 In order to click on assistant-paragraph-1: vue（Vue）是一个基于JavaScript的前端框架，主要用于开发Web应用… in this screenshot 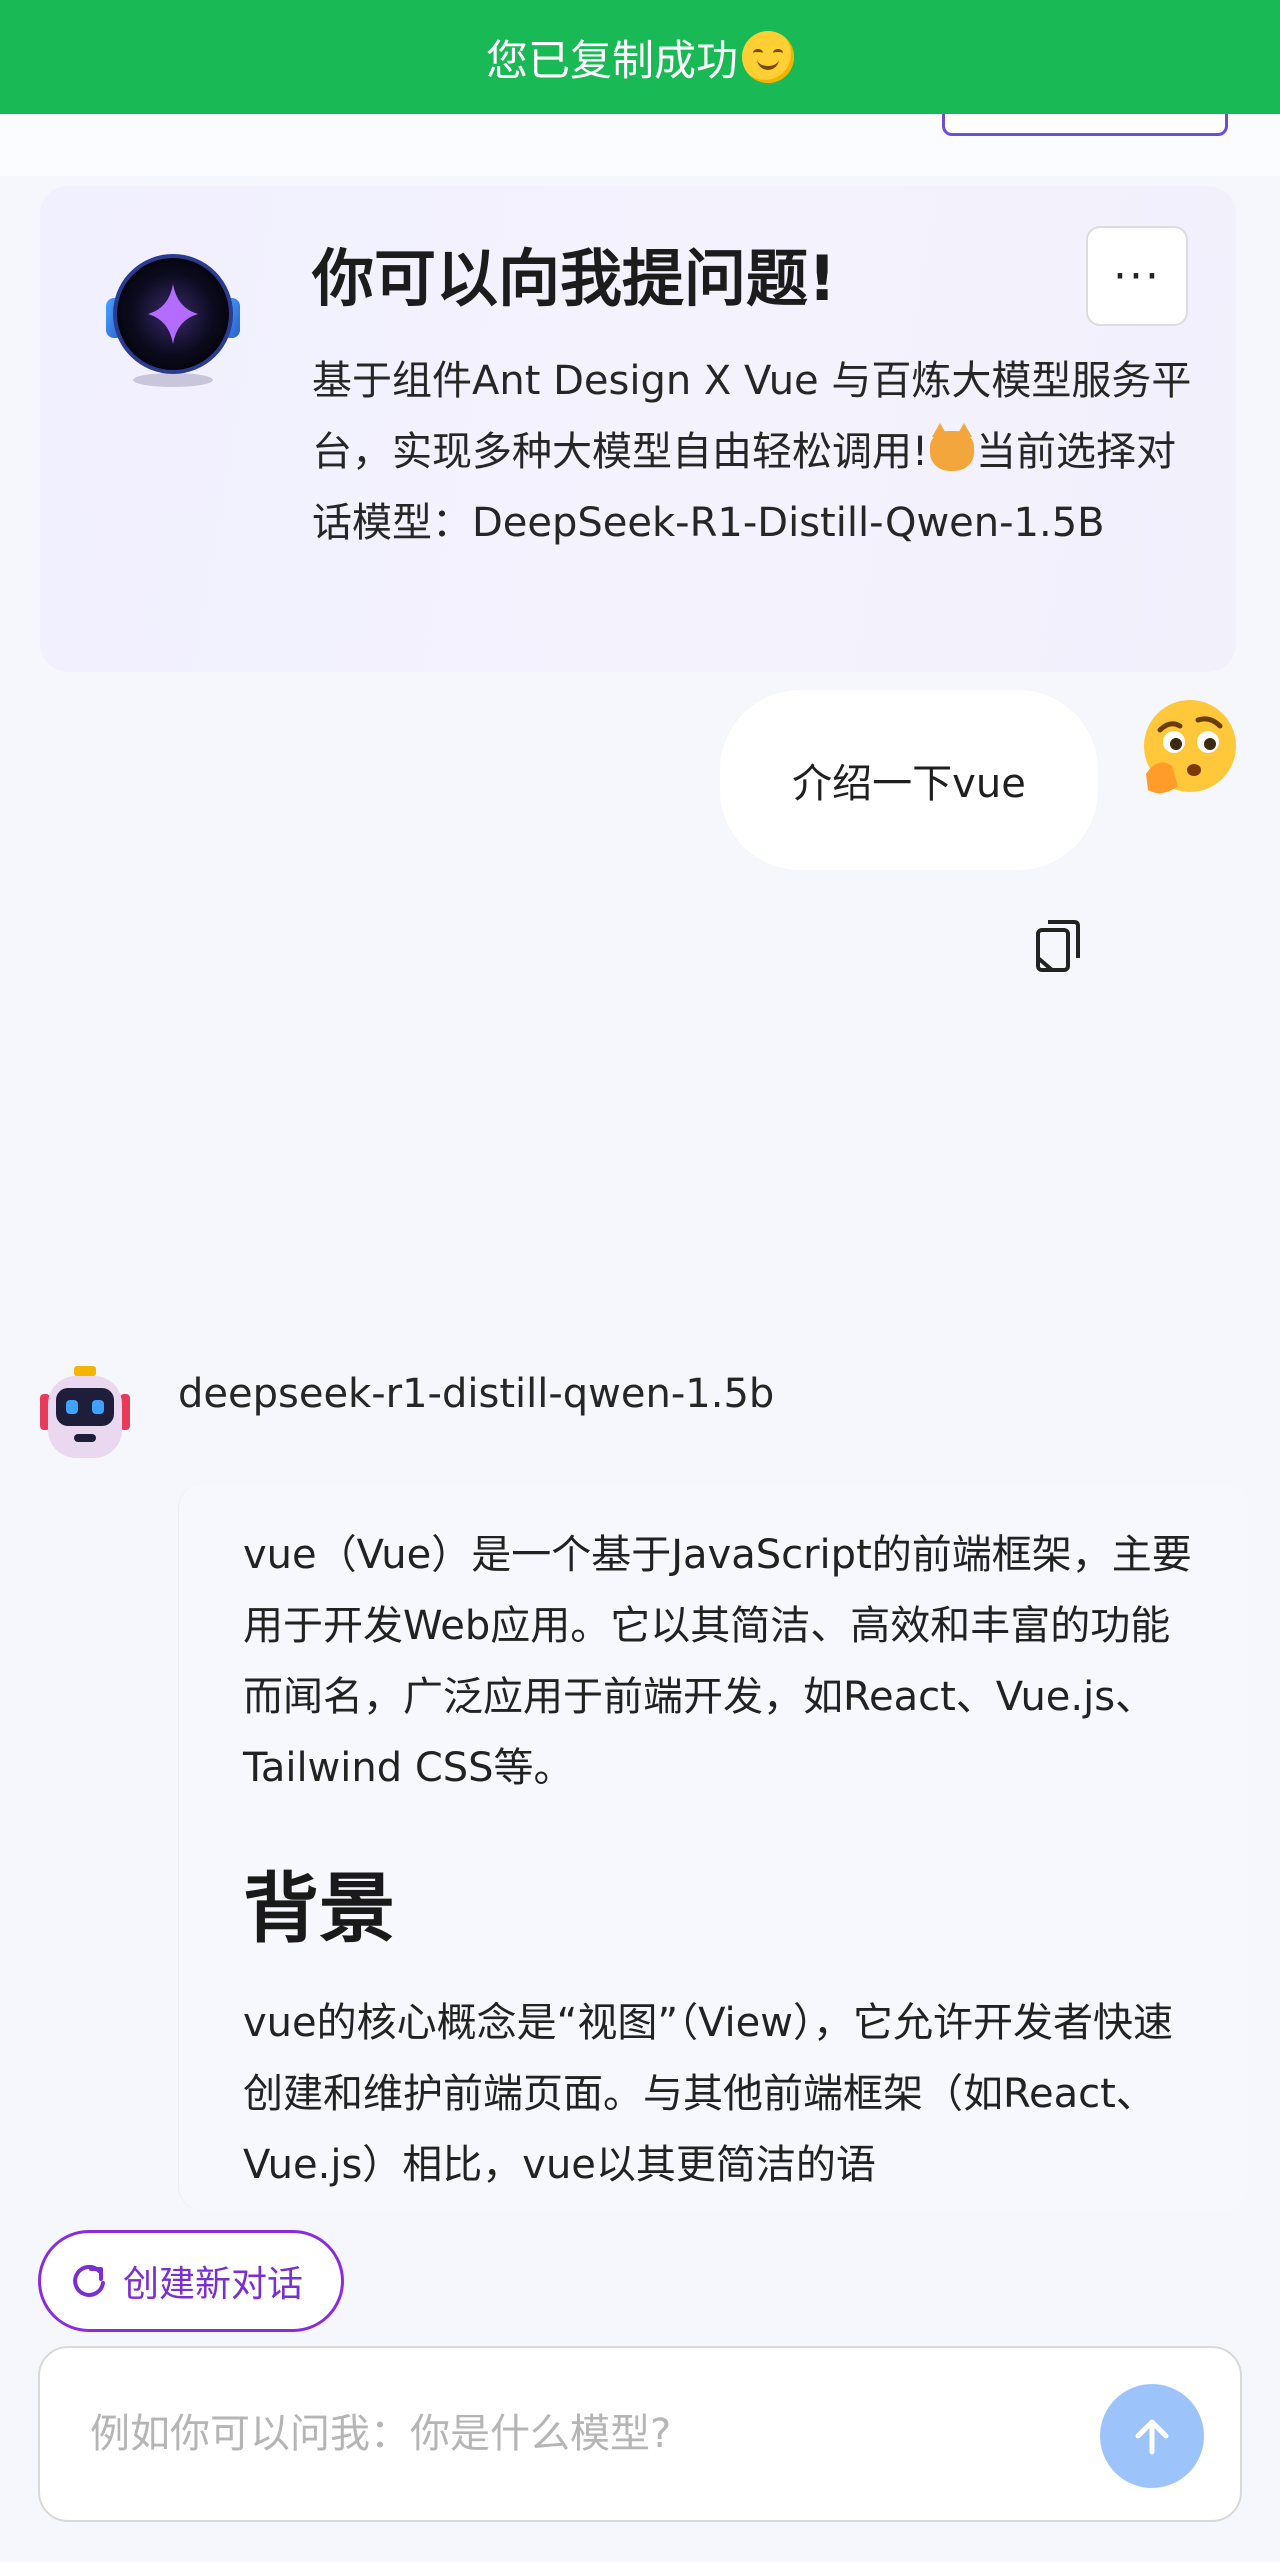, I will do `click(717, 1661)`.